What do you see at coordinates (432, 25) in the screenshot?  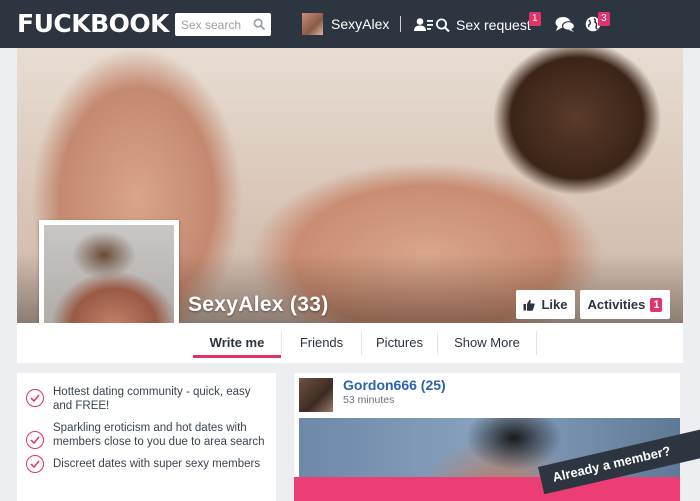 I see `user-search-icon` at bounding box center [432, 25].